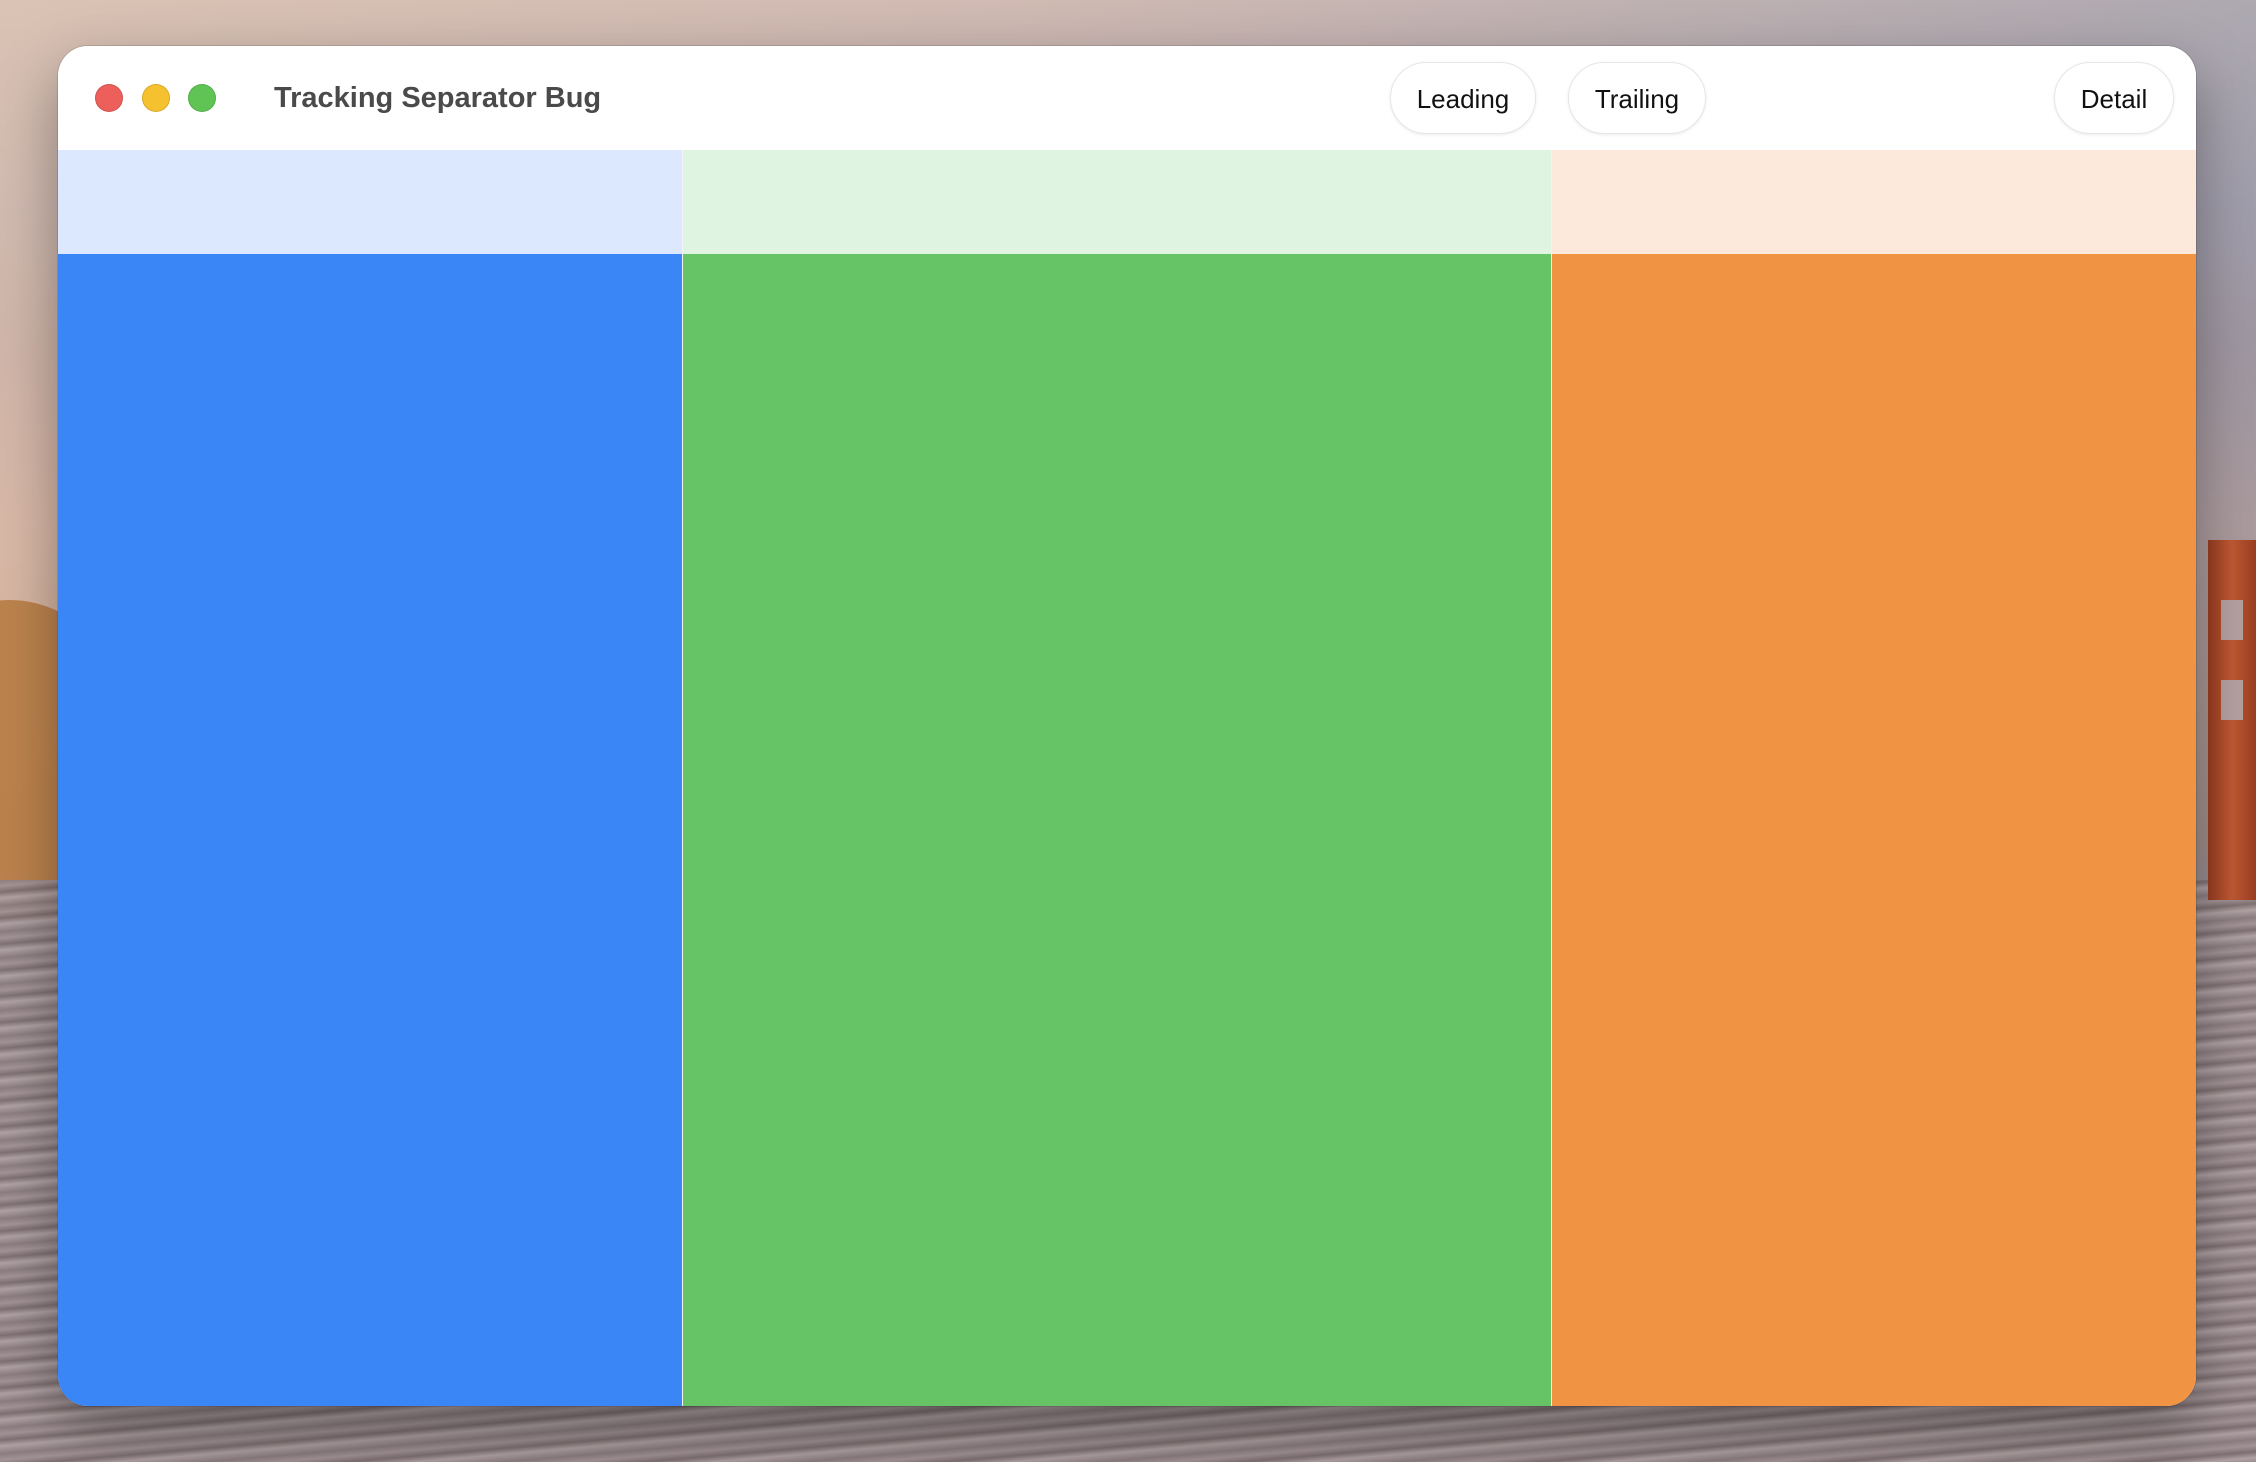 The height and width of the screenshot is (1462, 2256). I want to click on center-column-header, so click(1117, 202).